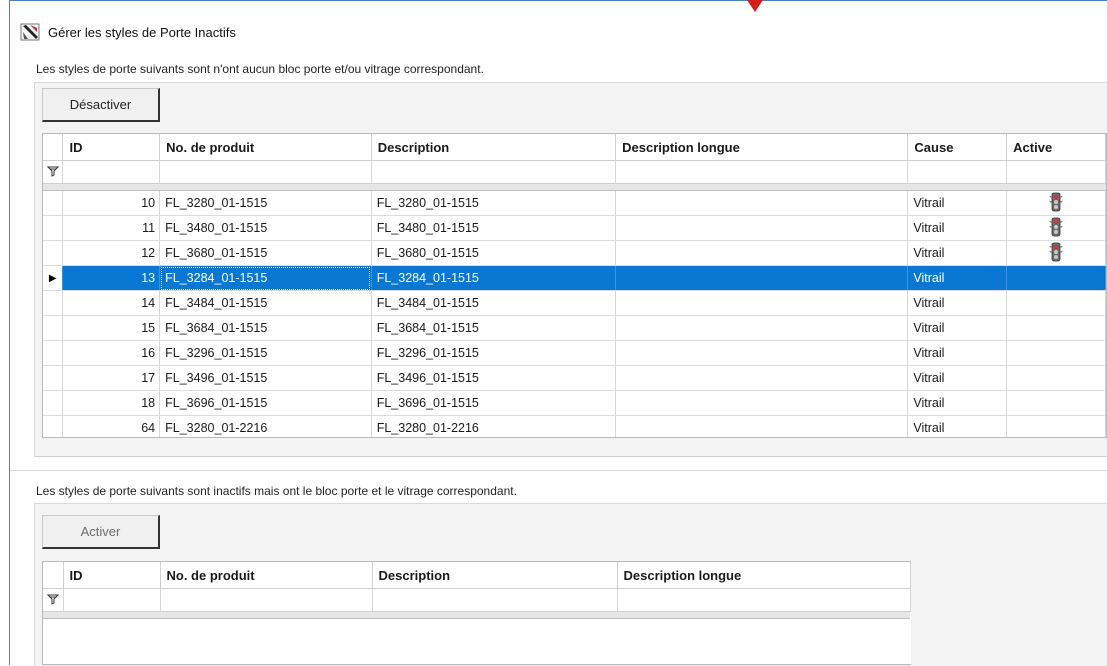 This screenshot has height=666, width=1107. I want to click on cell-id: 18, so click(111, 403).